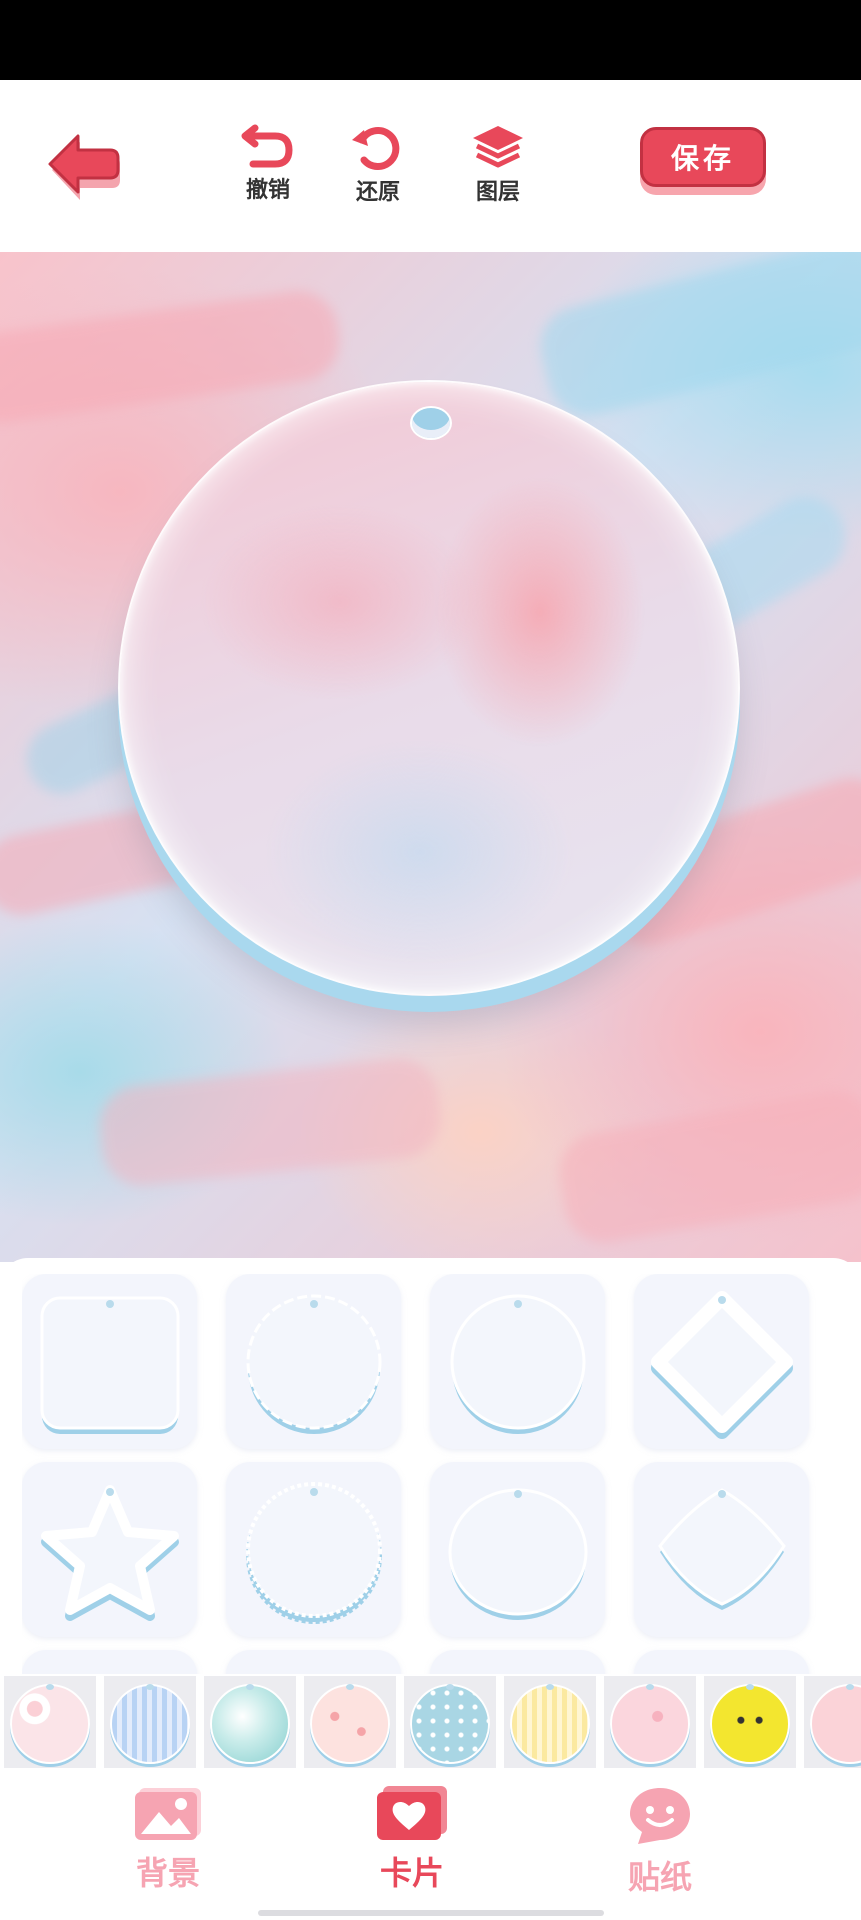 Image resolution: width=861 pixels, height=1920 pixels. I want to click on shape-tile-star, so click(109, 1549).